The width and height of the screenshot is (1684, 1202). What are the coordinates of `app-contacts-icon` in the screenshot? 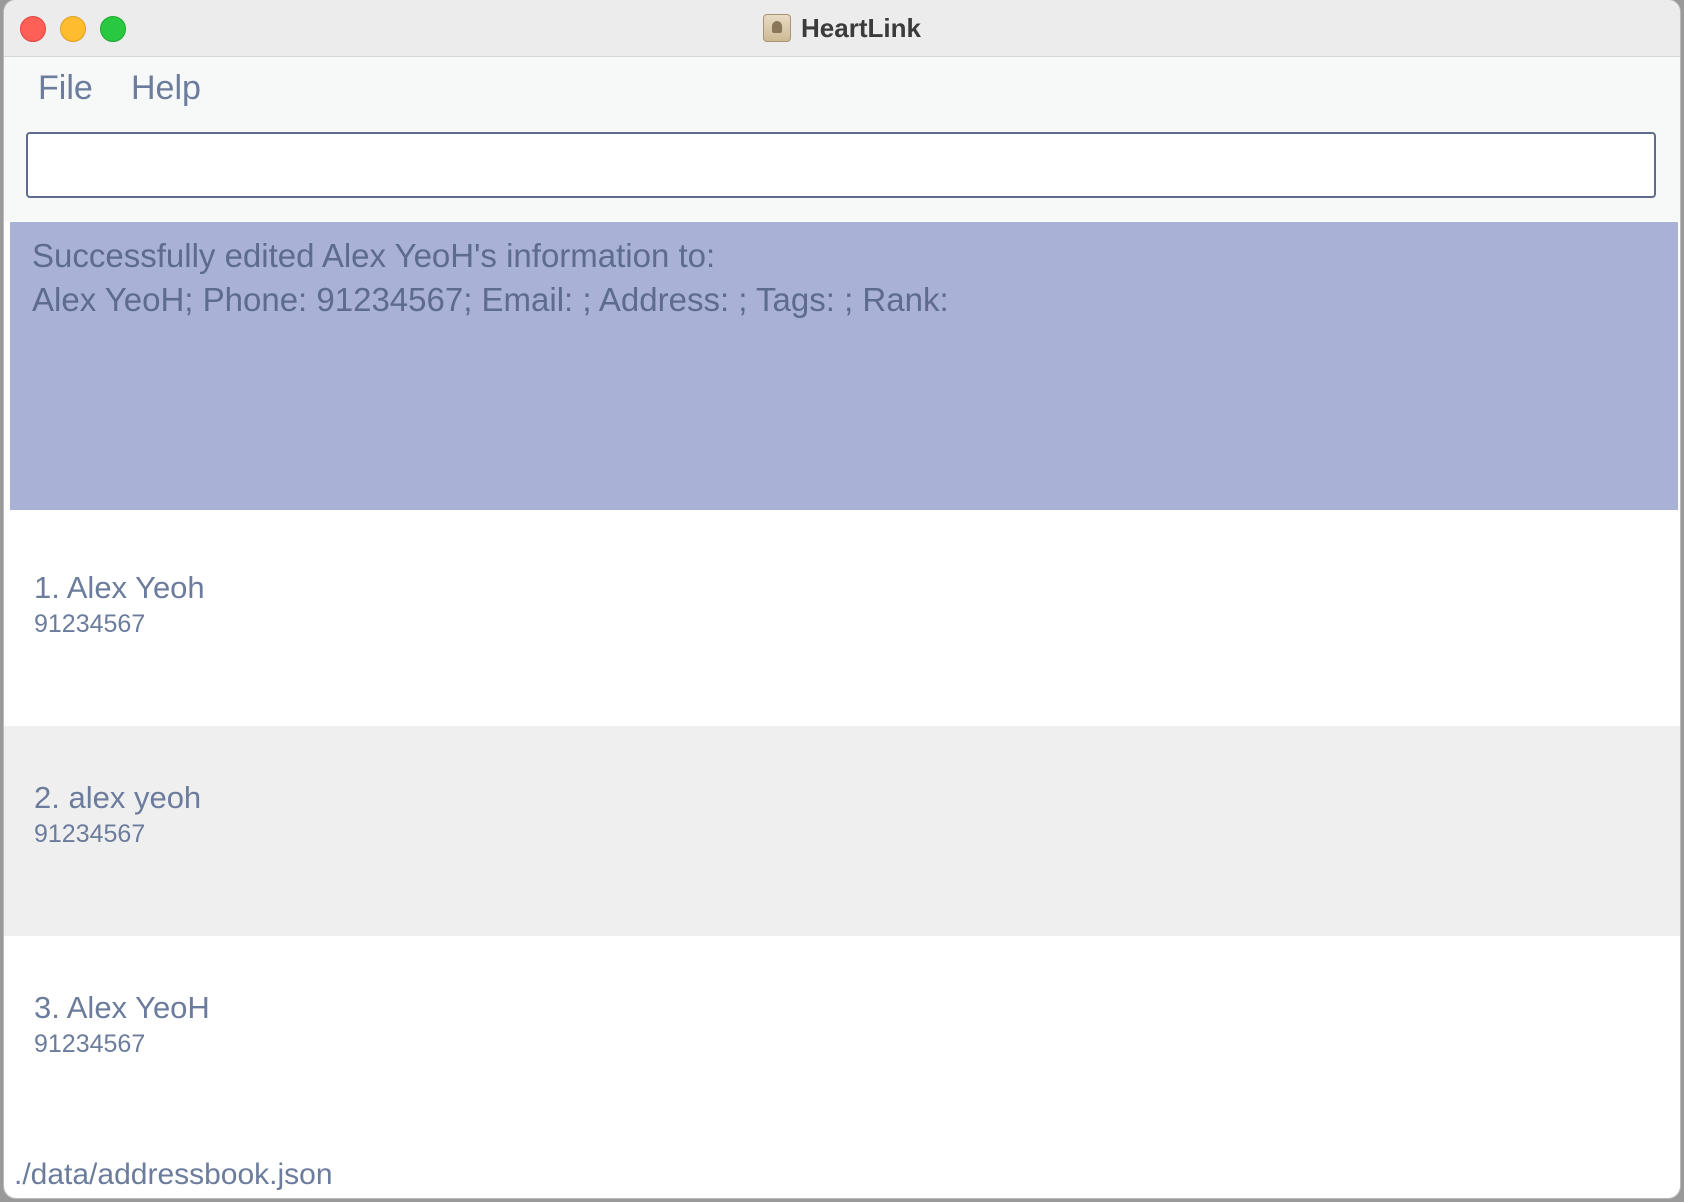 It's located at (777, 28).